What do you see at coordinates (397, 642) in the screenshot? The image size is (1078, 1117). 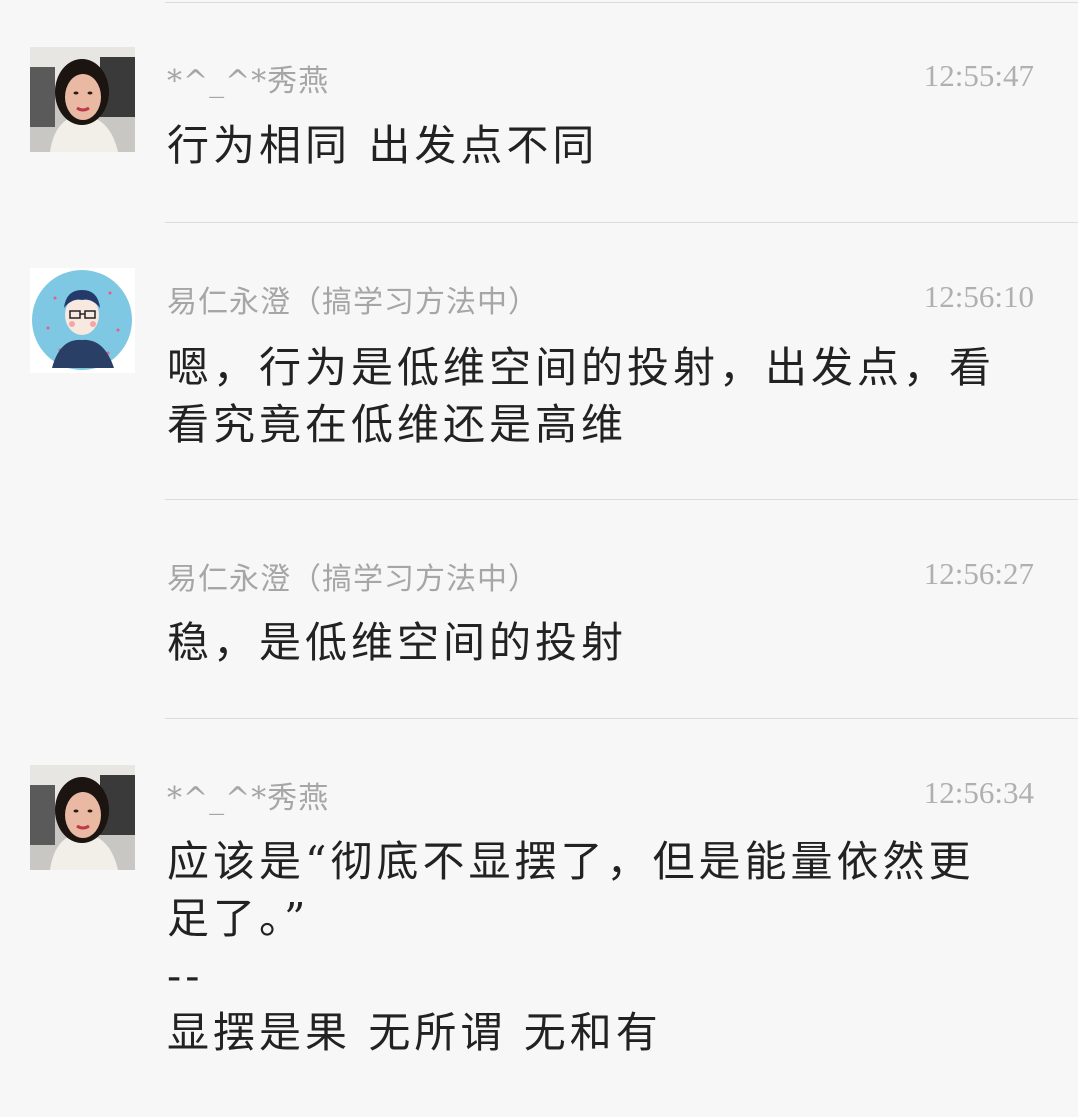 I see `message-line: 稳，是低维空间的投射` at bounding box center [397, 642].